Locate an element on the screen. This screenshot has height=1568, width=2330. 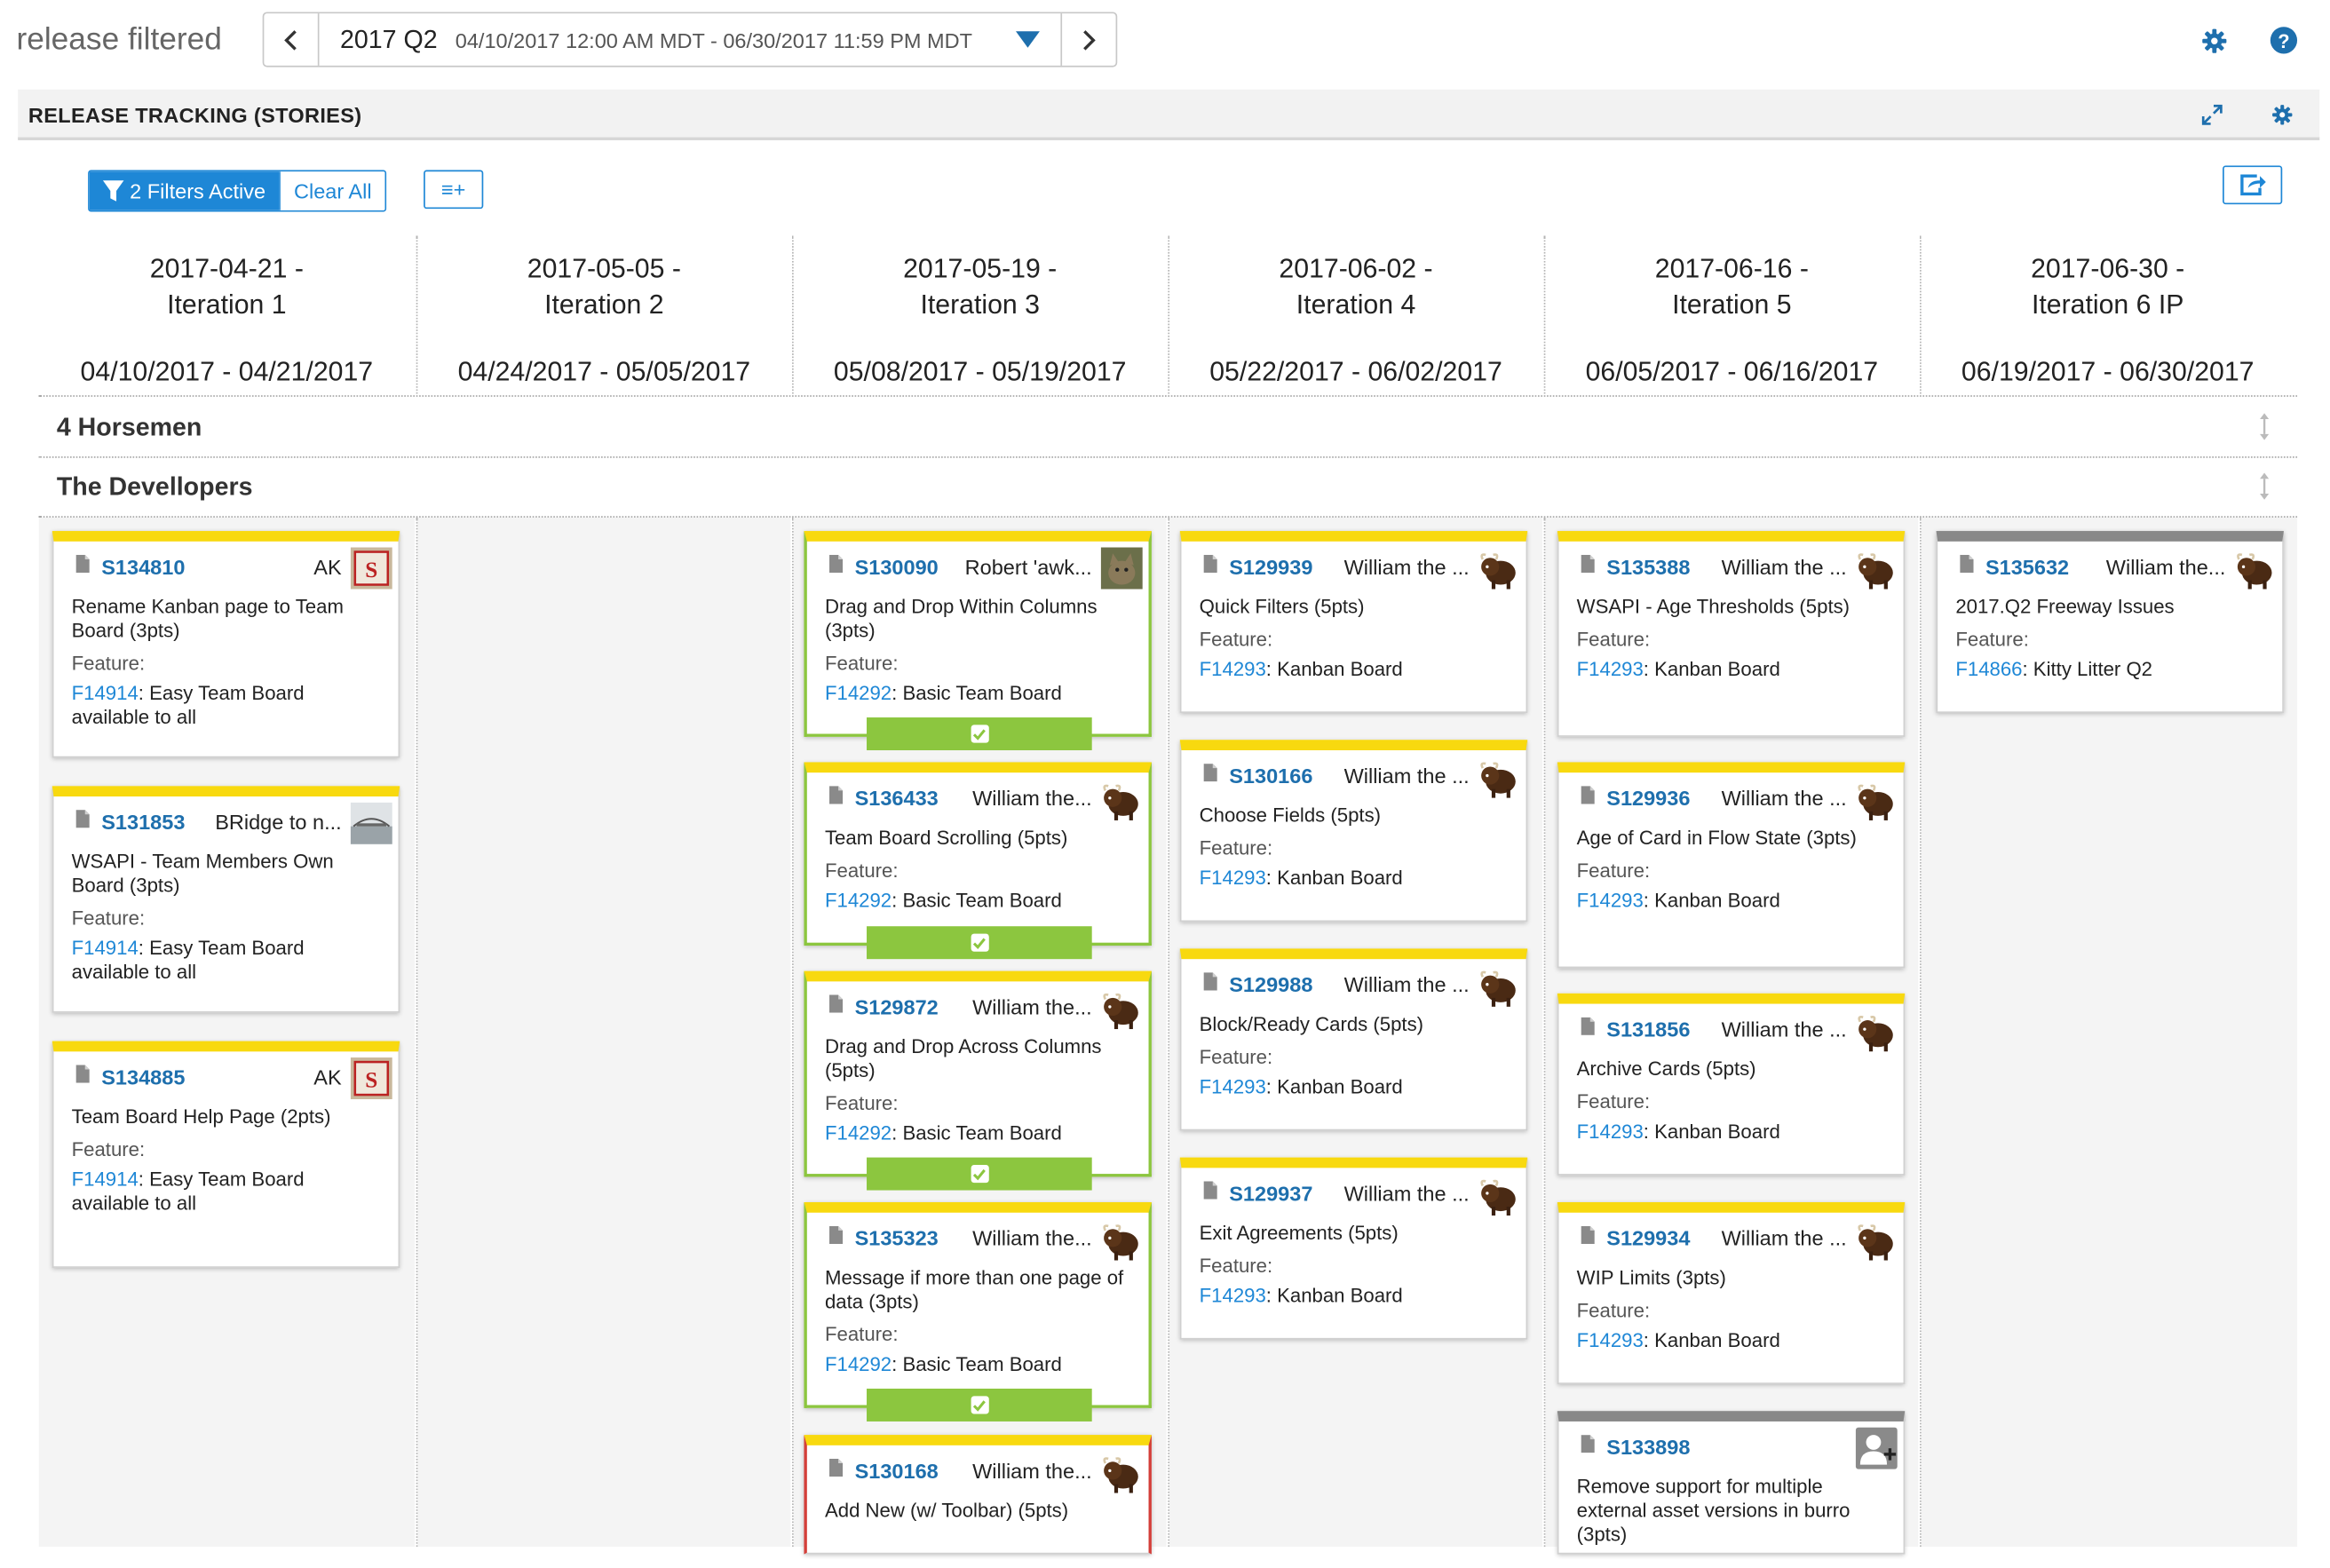
swimlane-divider is located at coordinates (1168, 517).